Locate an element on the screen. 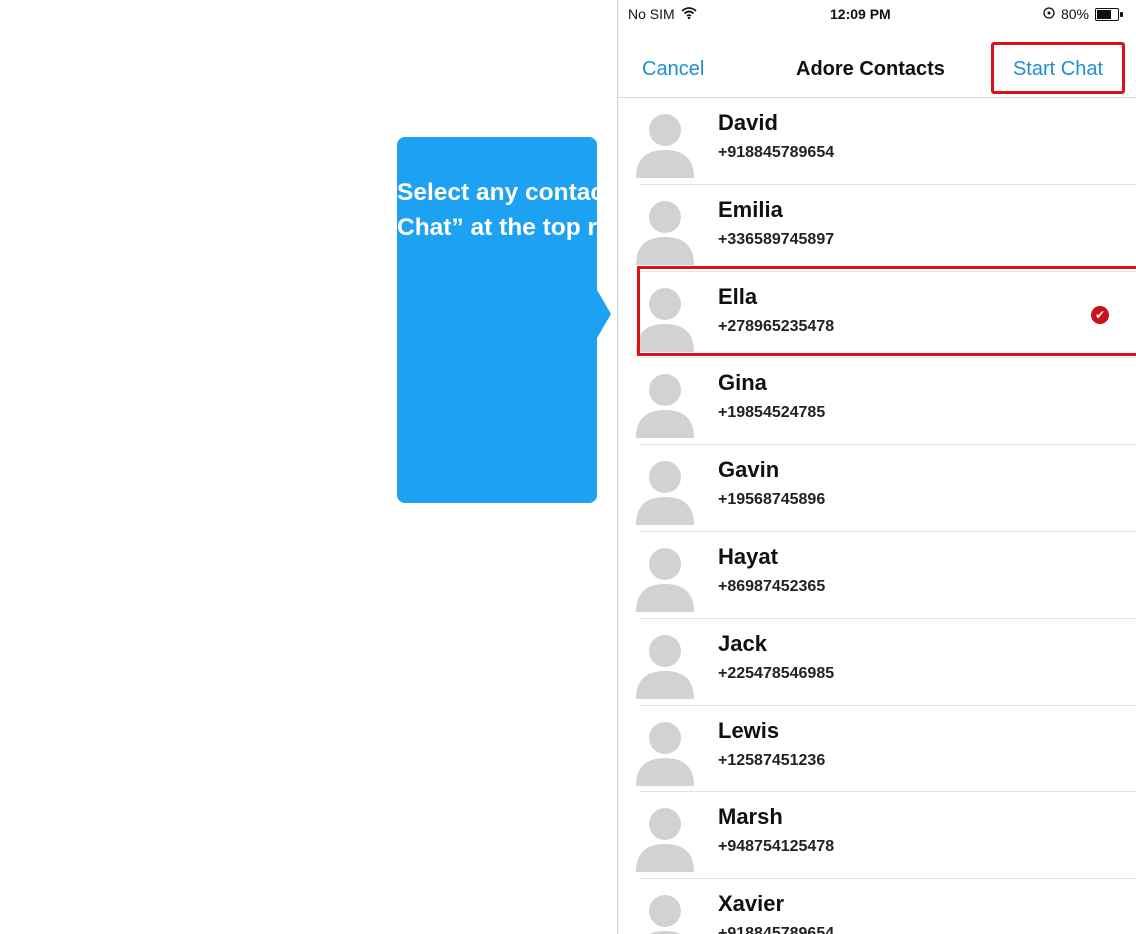 This screenshot has height=934, width=1136. battery-icon is located at coordinates (1109, 14).